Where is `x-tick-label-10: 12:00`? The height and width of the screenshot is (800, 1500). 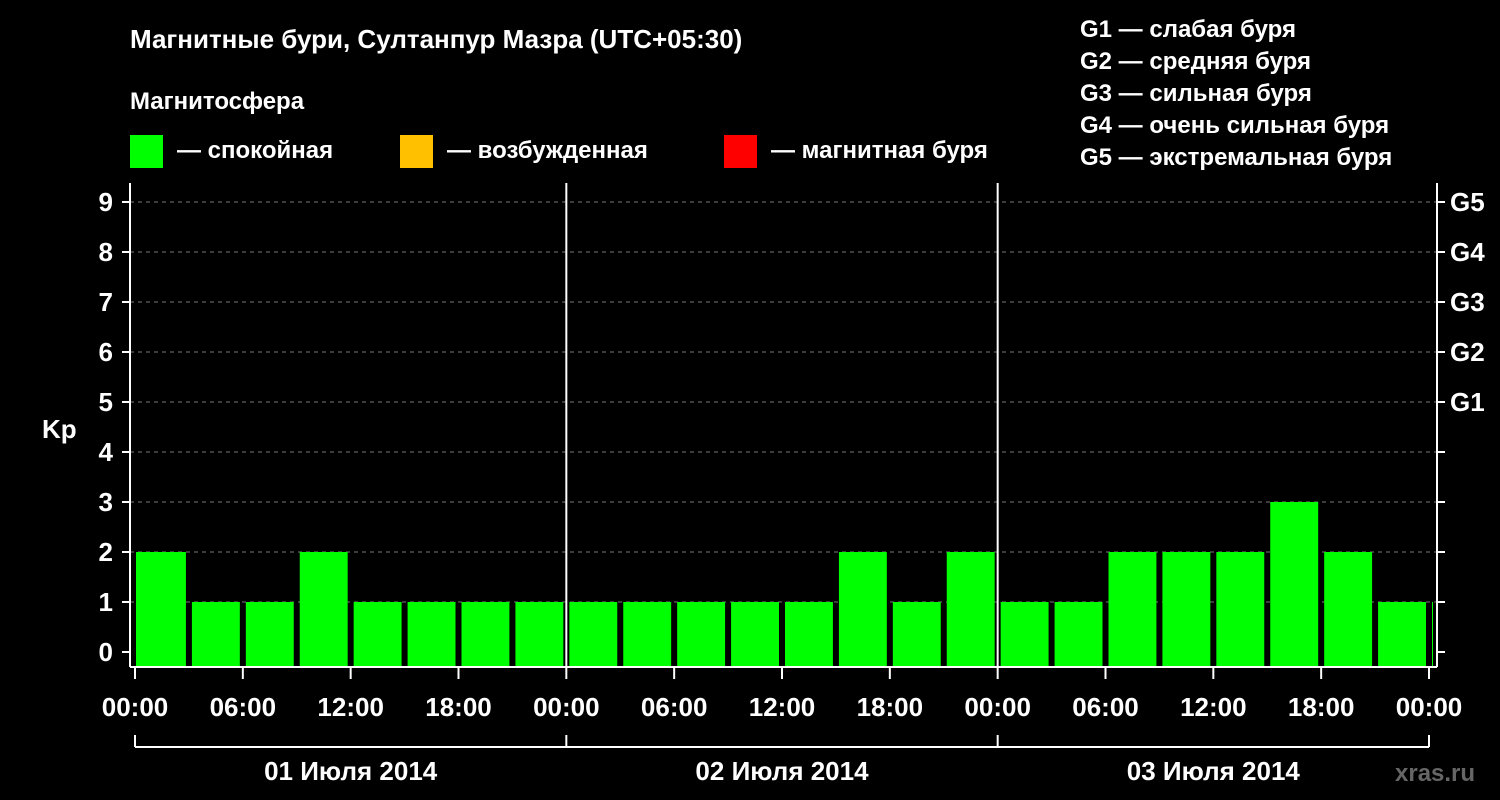
x-tick-label-10: 12:00 is located at coordinates (1213, 707).